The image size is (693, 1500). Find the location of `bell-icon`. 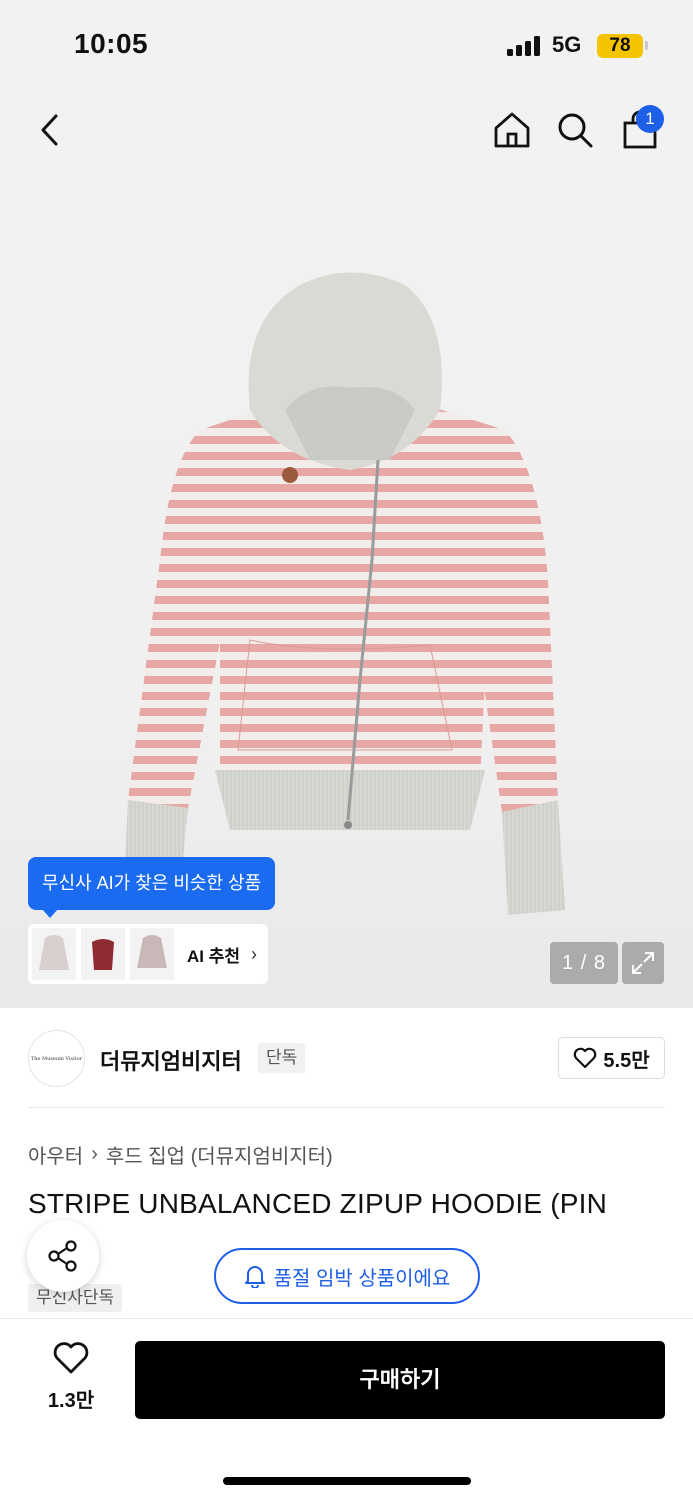

bell-icon is located at coordinates (254, 1277).